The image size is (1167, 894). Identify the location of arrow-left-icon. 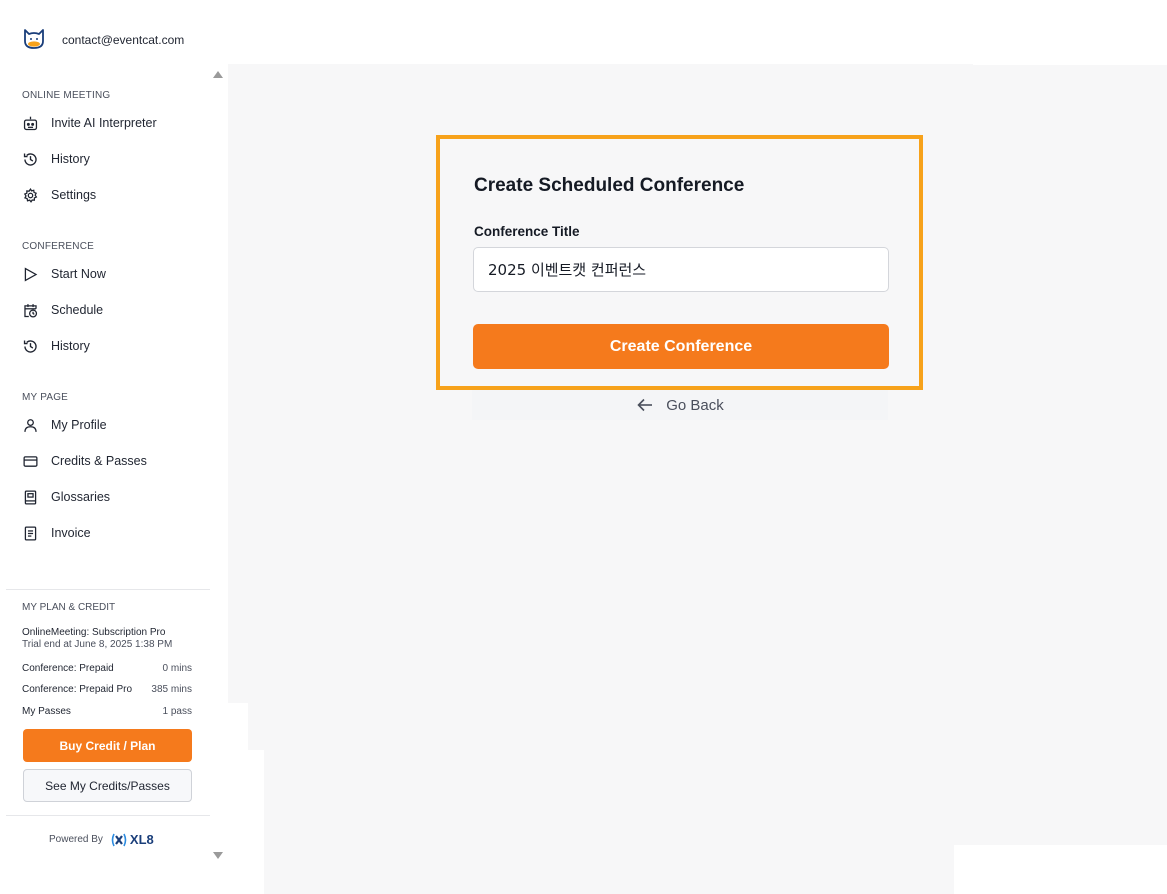
(645, 405).